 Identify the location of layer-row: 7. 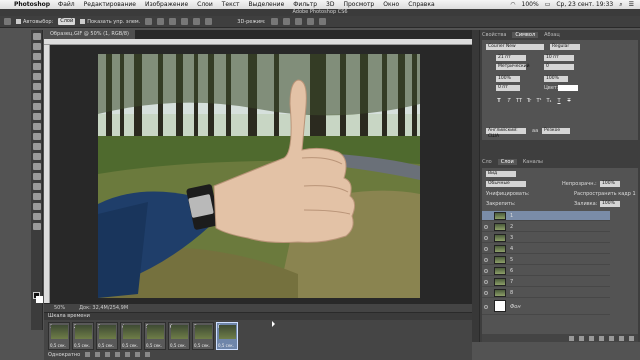
(546, 282).